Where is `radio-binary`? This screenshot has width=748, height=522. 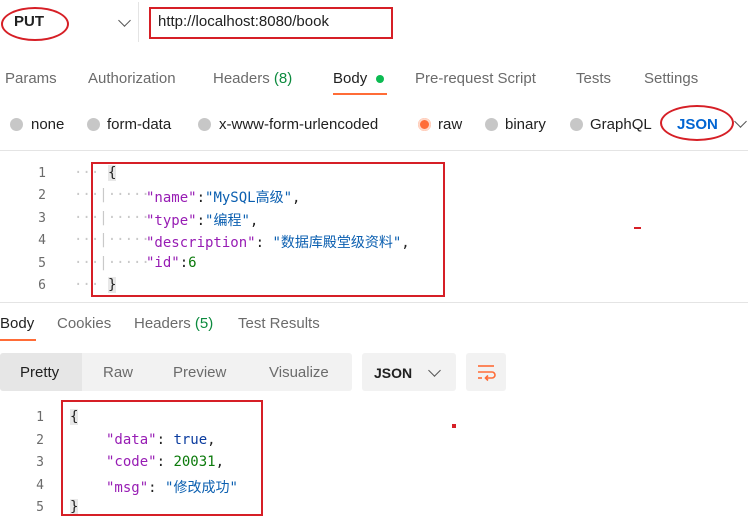 radio-binary is located at coordinates (491, 124).